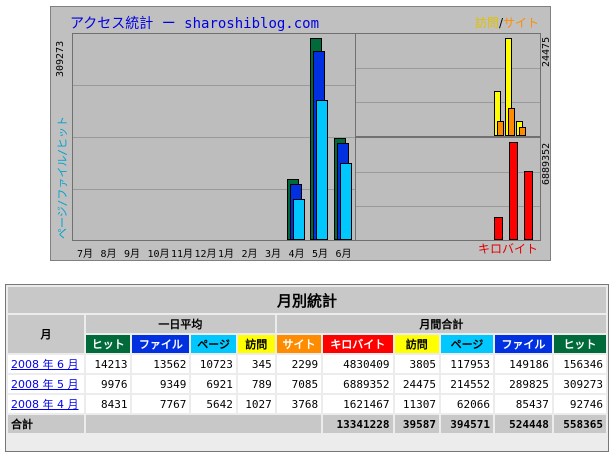 This screenshot has width=614, height=472. I want to click on total-file: 524448, so click(523, 424).